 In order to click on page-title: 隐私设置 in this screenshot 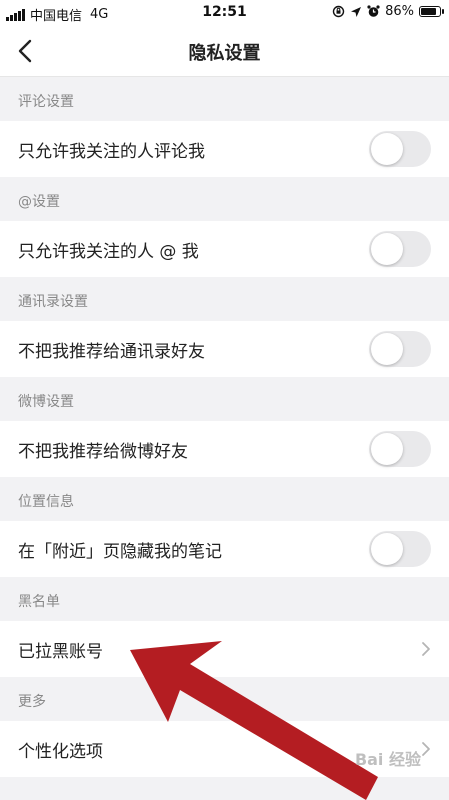, I will do `click(224, 53)`.